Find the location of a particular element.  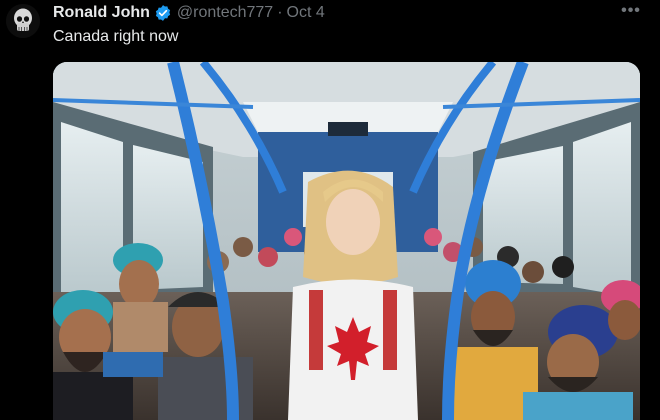

verified-badge-icon is located at coordinates (163, 13).